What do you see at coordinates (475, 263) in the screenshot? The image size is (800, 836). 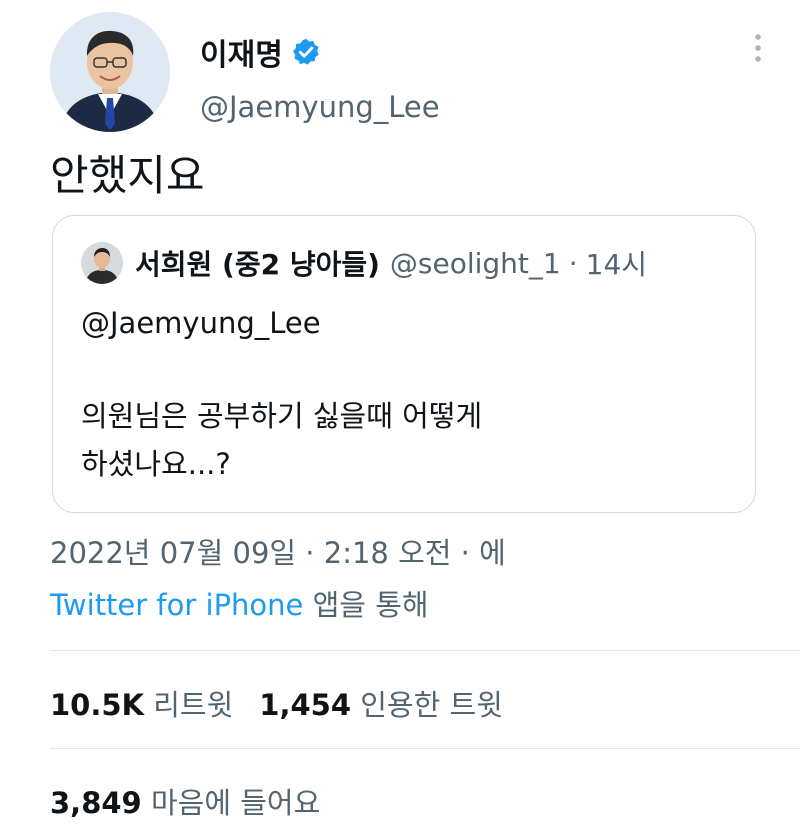 I see `quoted-author-handle: @seolight_1` at bounding box center [475, 263].